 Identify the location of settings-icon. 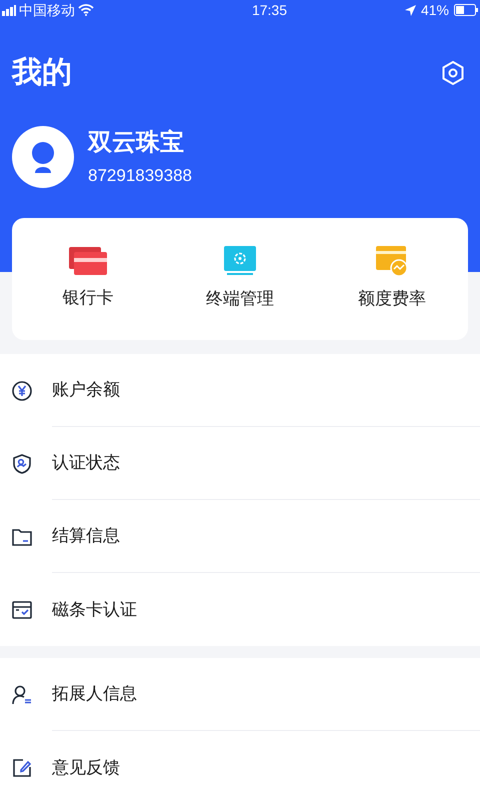
(453, 73).